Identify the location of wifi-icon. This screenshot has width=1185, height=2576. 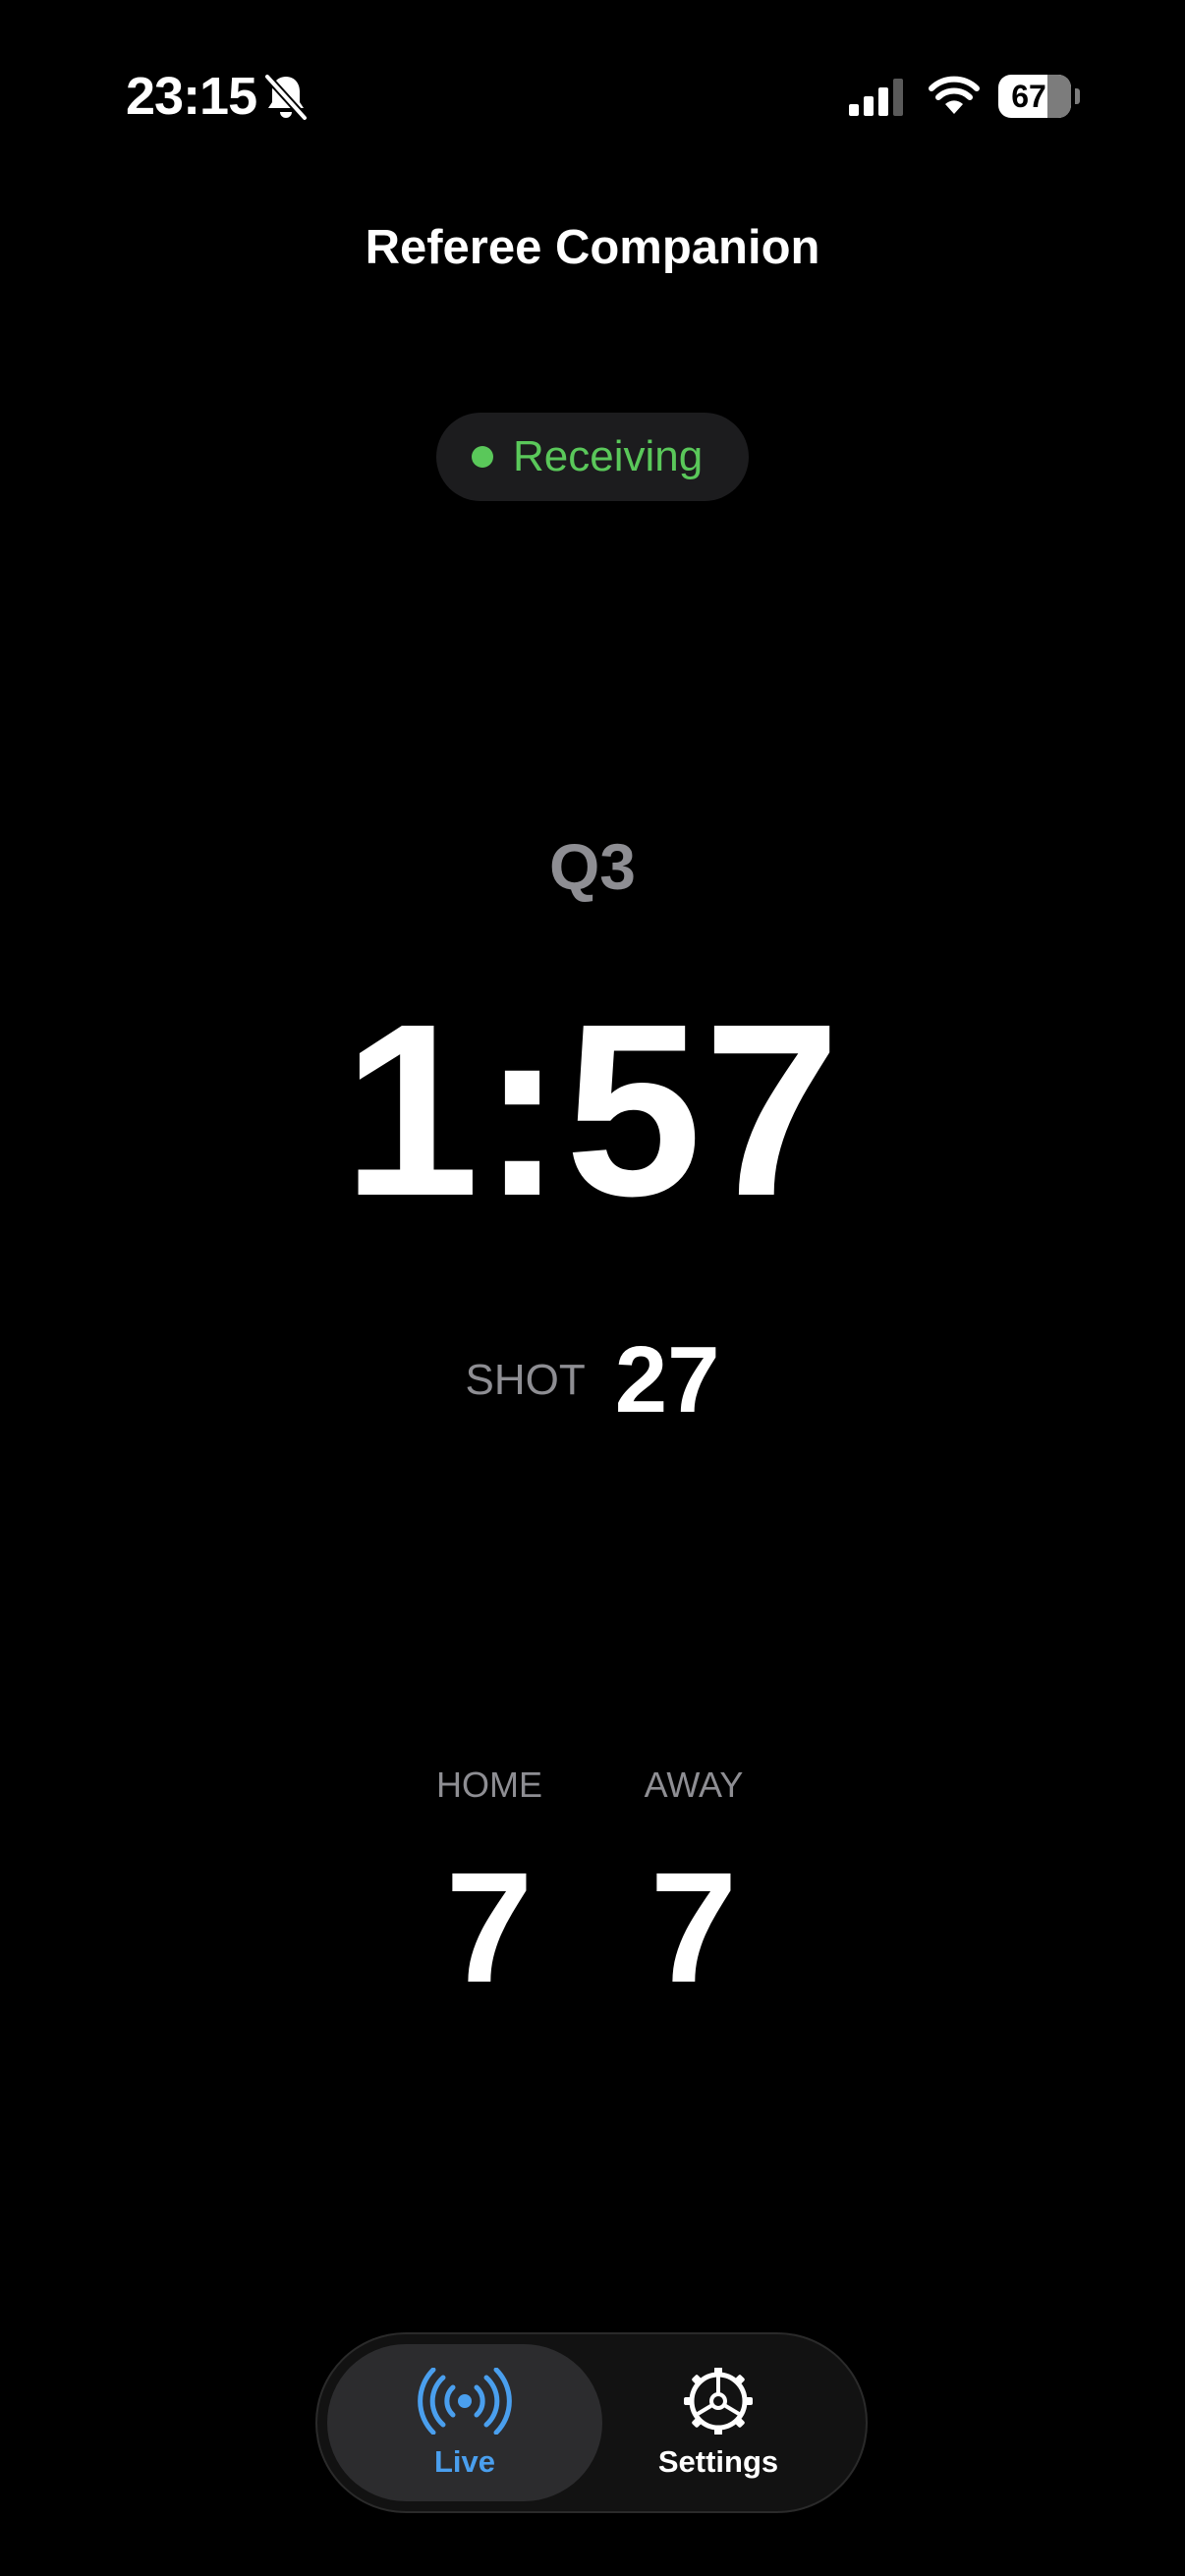
(955, 95).